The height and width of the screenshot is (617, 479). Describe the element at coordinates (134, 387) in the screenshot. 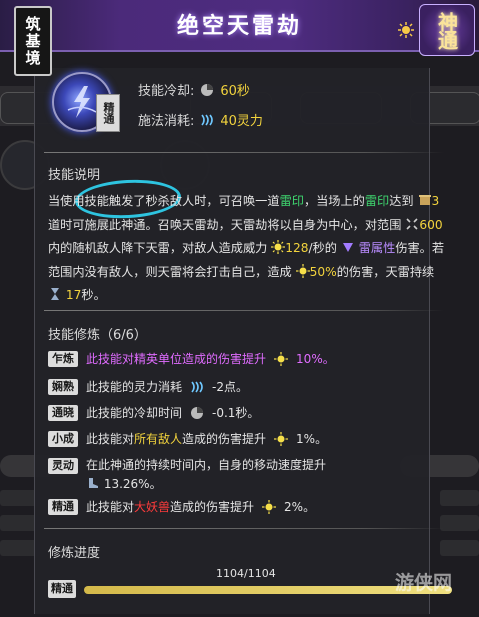

I see `mod-text-a: 此技能的灵力消耗` at that location.